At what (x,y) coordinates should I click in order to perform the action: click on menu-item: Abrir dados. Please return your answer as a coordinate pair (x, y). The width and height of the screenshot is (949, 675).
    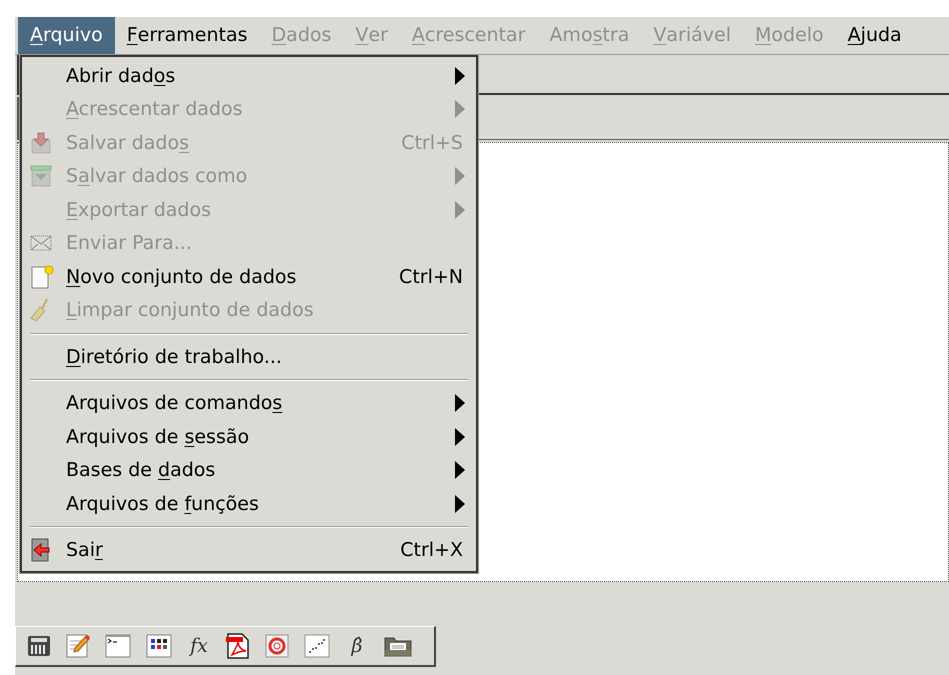
    Looking at the image, I should click on (249, 75).